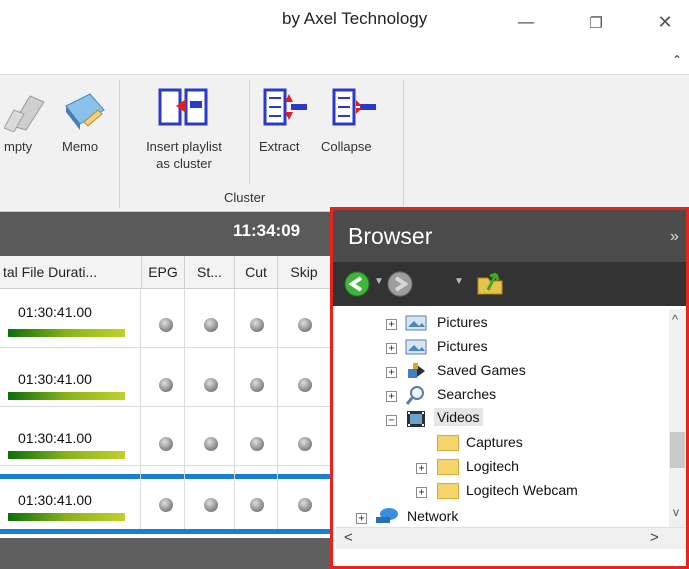  Describe the element at coordinates (491, 283) in the screenshot. I see `folder-up-icon` at that location.